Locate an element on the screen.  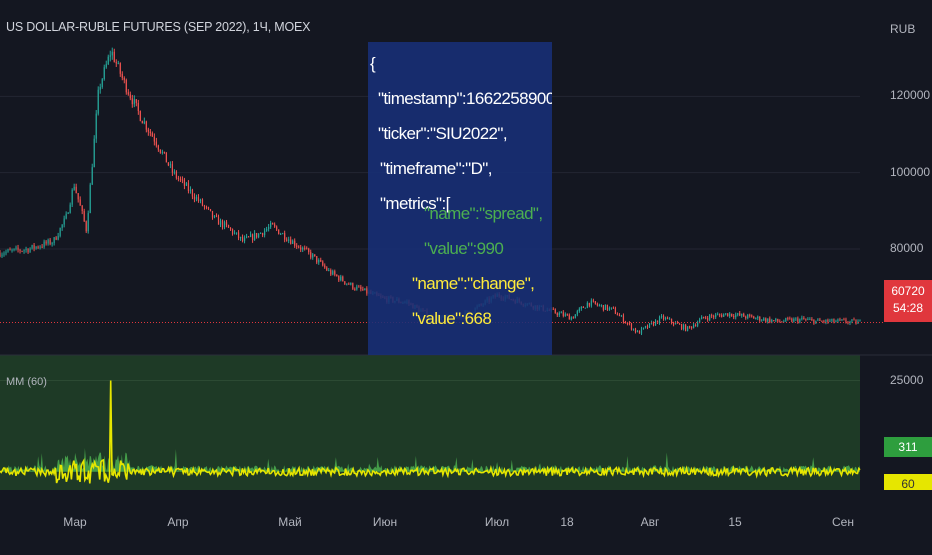
indicator-label: MM (60) is located at coordinates (26, 382).